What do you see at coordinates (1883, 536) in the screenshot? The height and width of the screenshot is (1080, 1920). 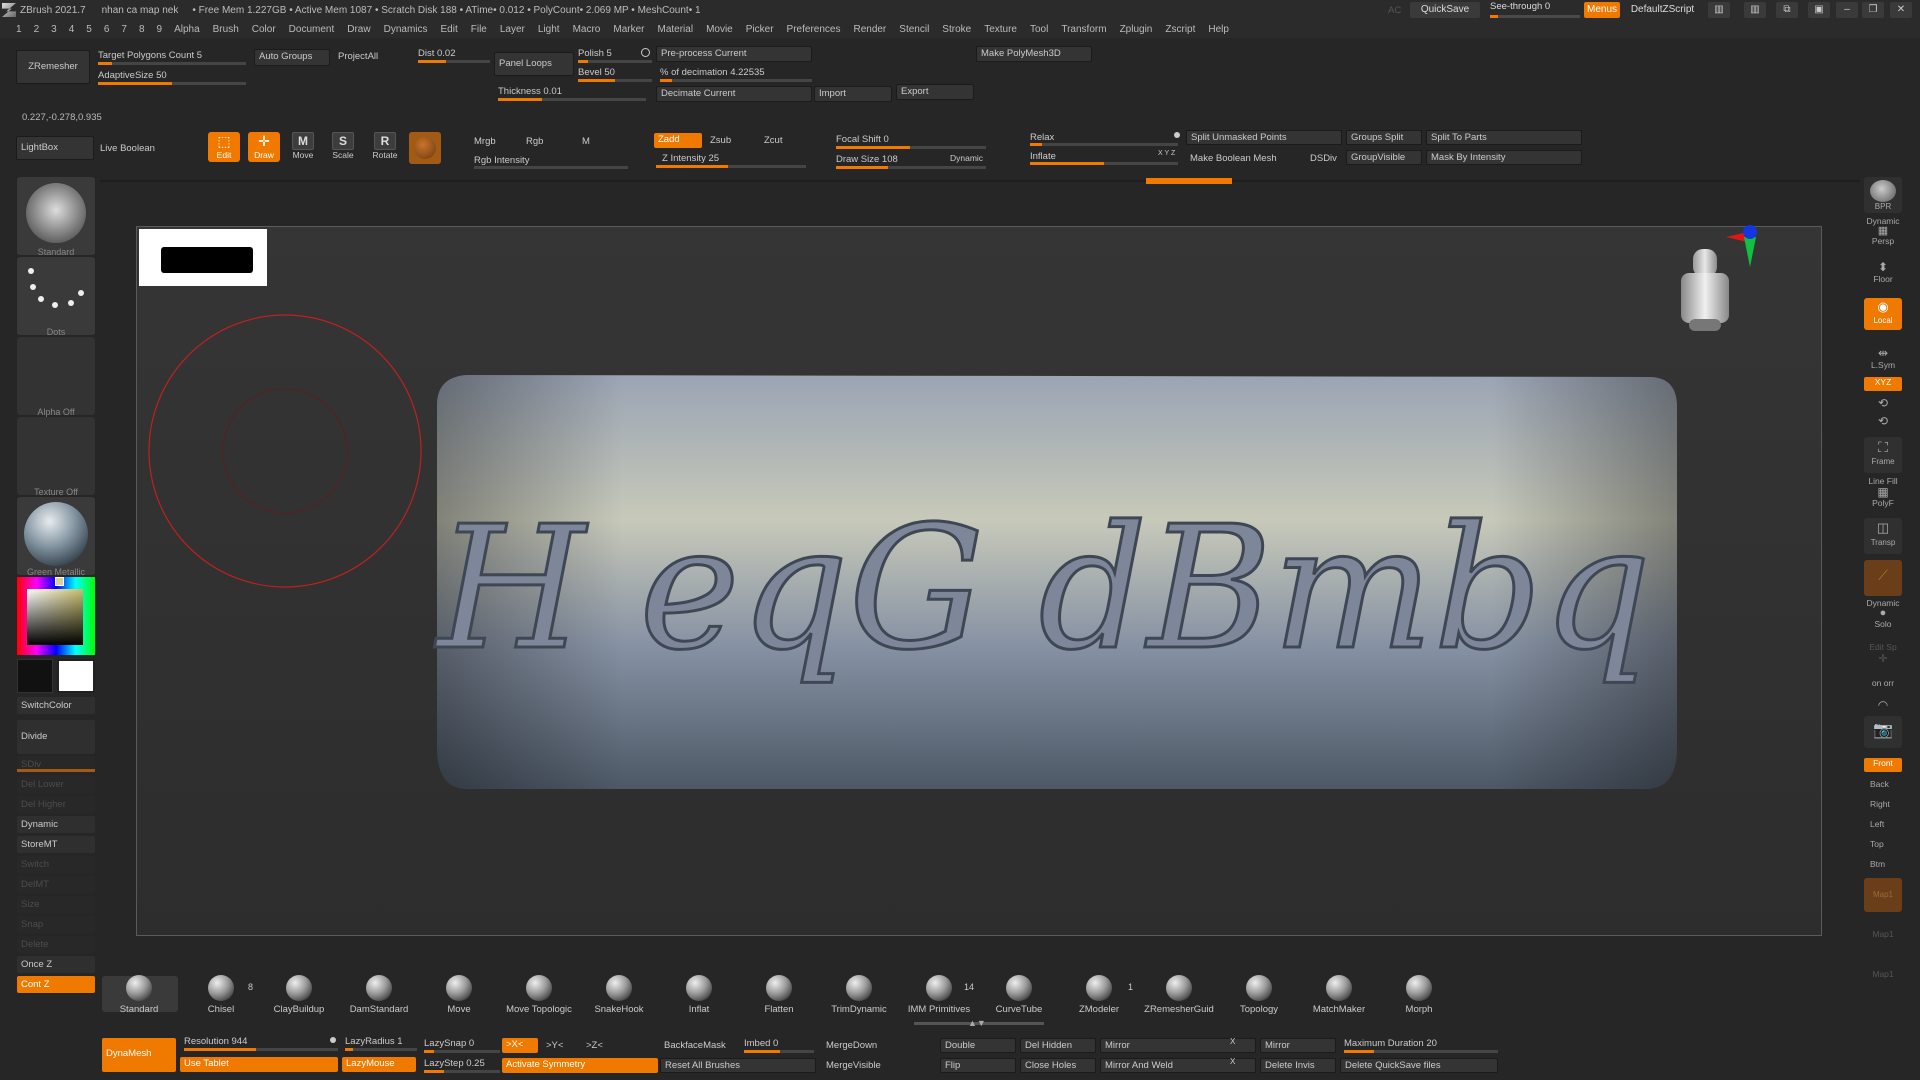 I see `transp-button: ◫ Transp` at bounding box center [1883, 536].